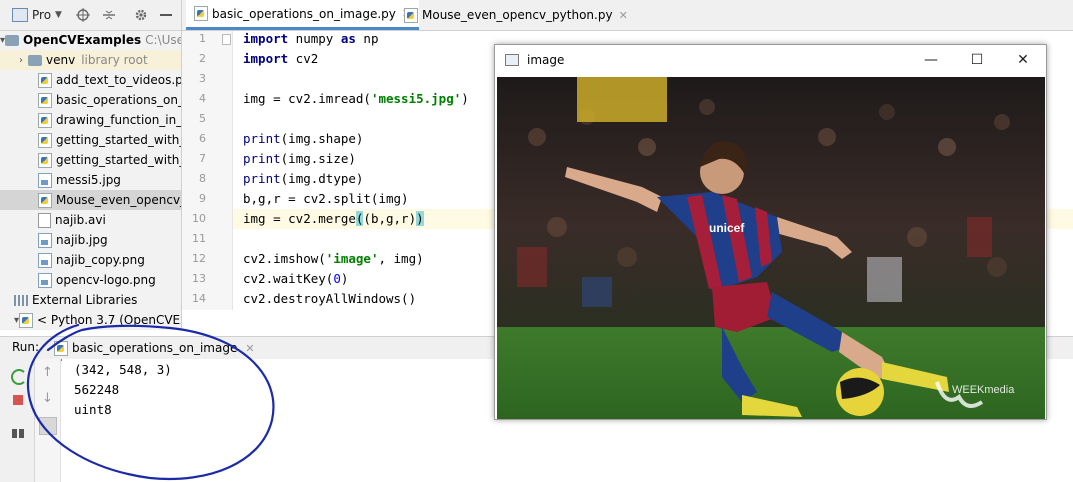  I want to click on tree-item: opencv-logo.png, so click(90, 280).